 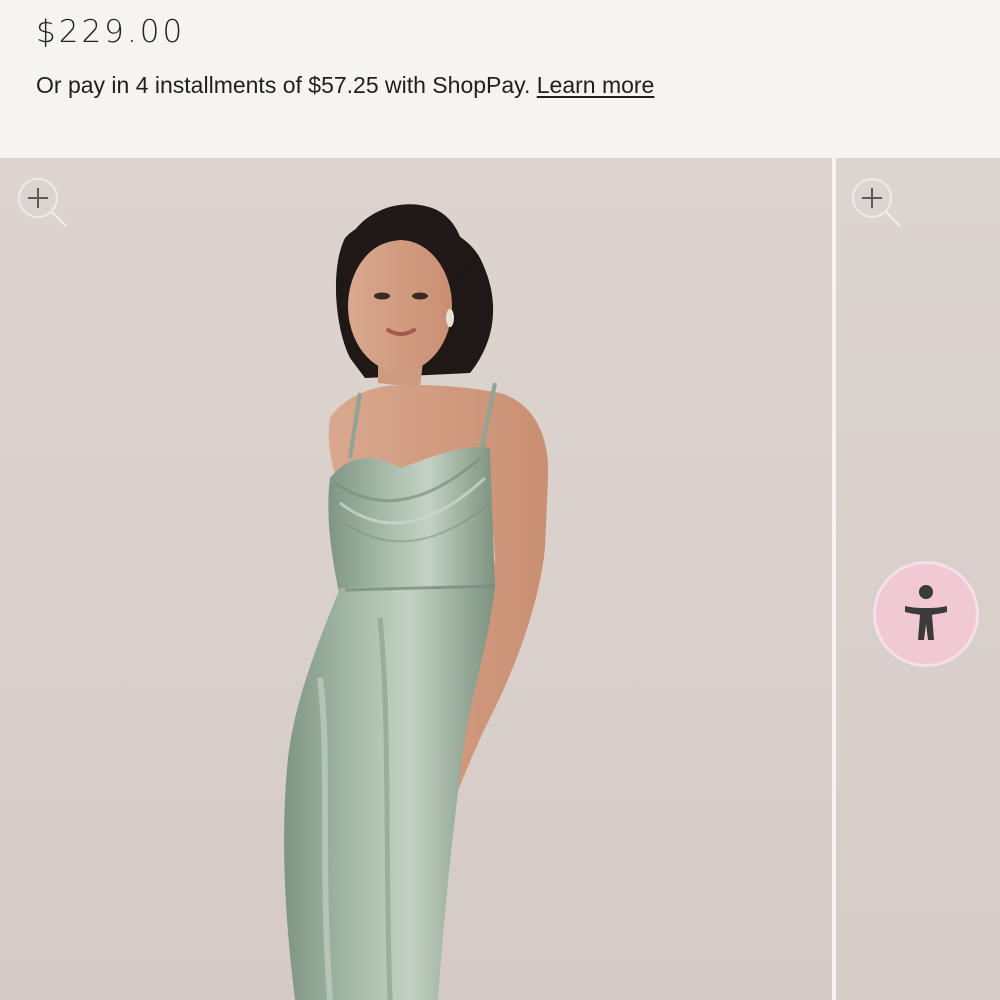 I want to click on accessibility-icon, so click(x=926, y=612).